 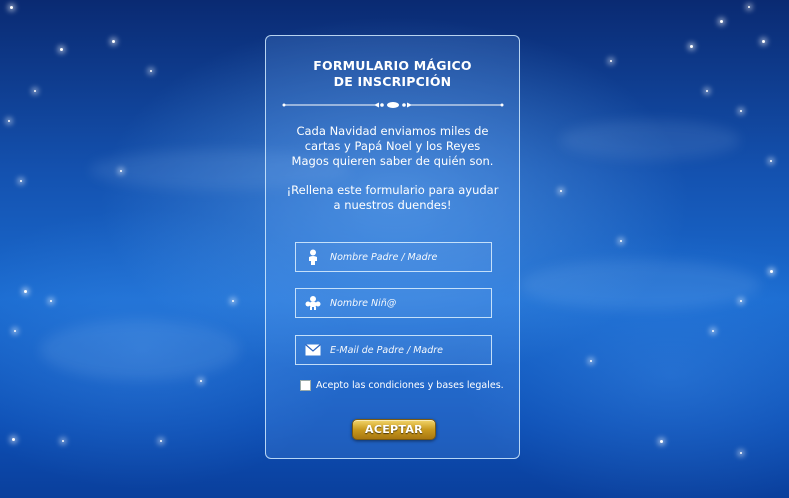 What do you see at coordinates (410, 385) in the screenshot?
I see `terms-label: Acepto las condiciones y bases legales.` at bounding box center [410, 385].